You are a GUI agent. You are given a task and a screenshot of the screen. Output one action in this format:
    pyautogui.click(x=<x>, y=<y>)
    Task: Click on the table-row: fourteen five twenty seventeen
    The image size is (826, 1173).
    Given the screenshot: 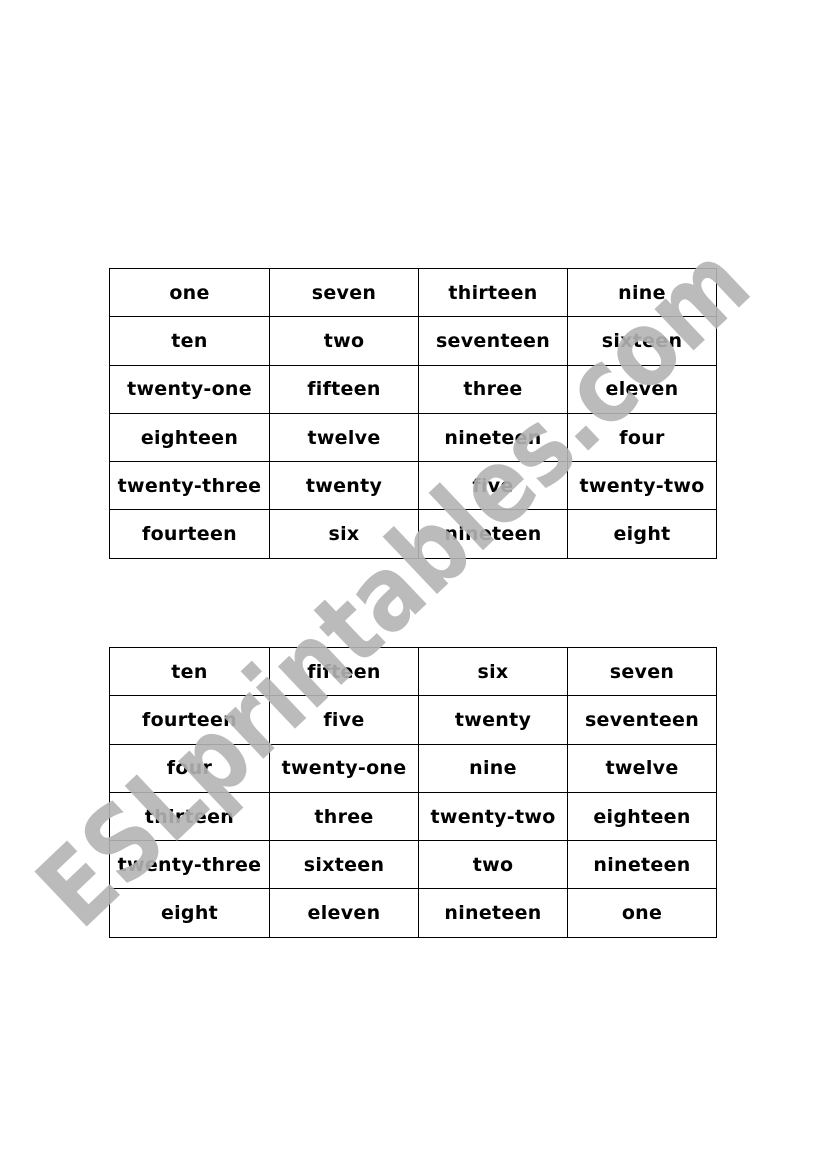 What is the action you would take?
    pyautogui.click(x=413, y=720)
    